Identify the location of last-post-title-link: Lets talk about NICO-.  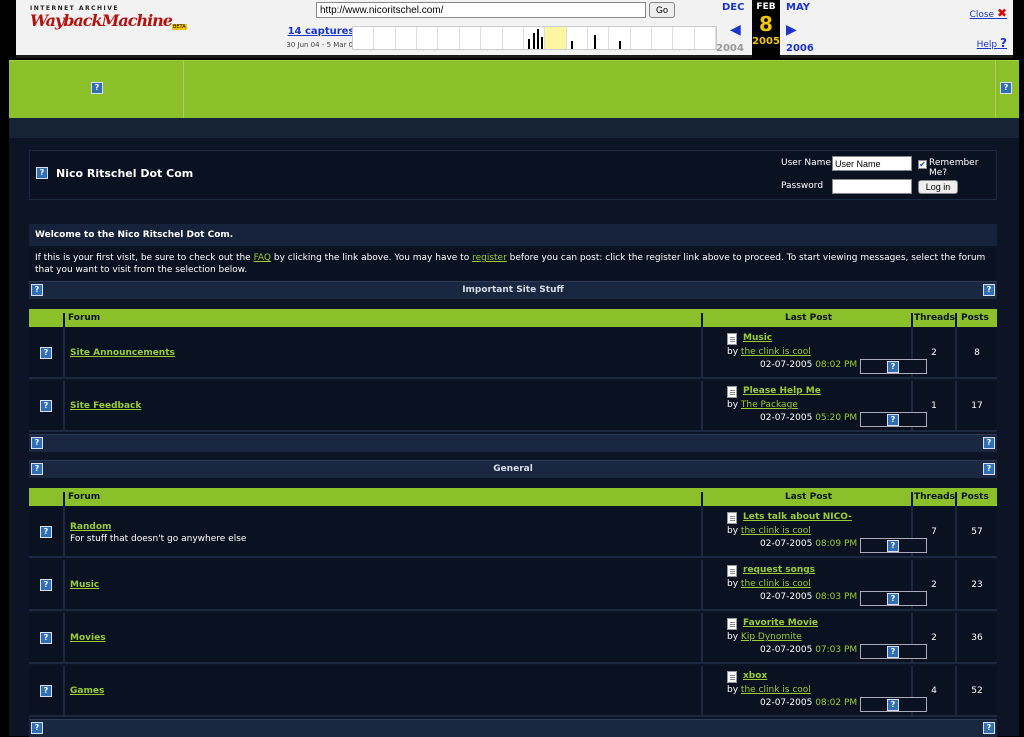
(797, 517).